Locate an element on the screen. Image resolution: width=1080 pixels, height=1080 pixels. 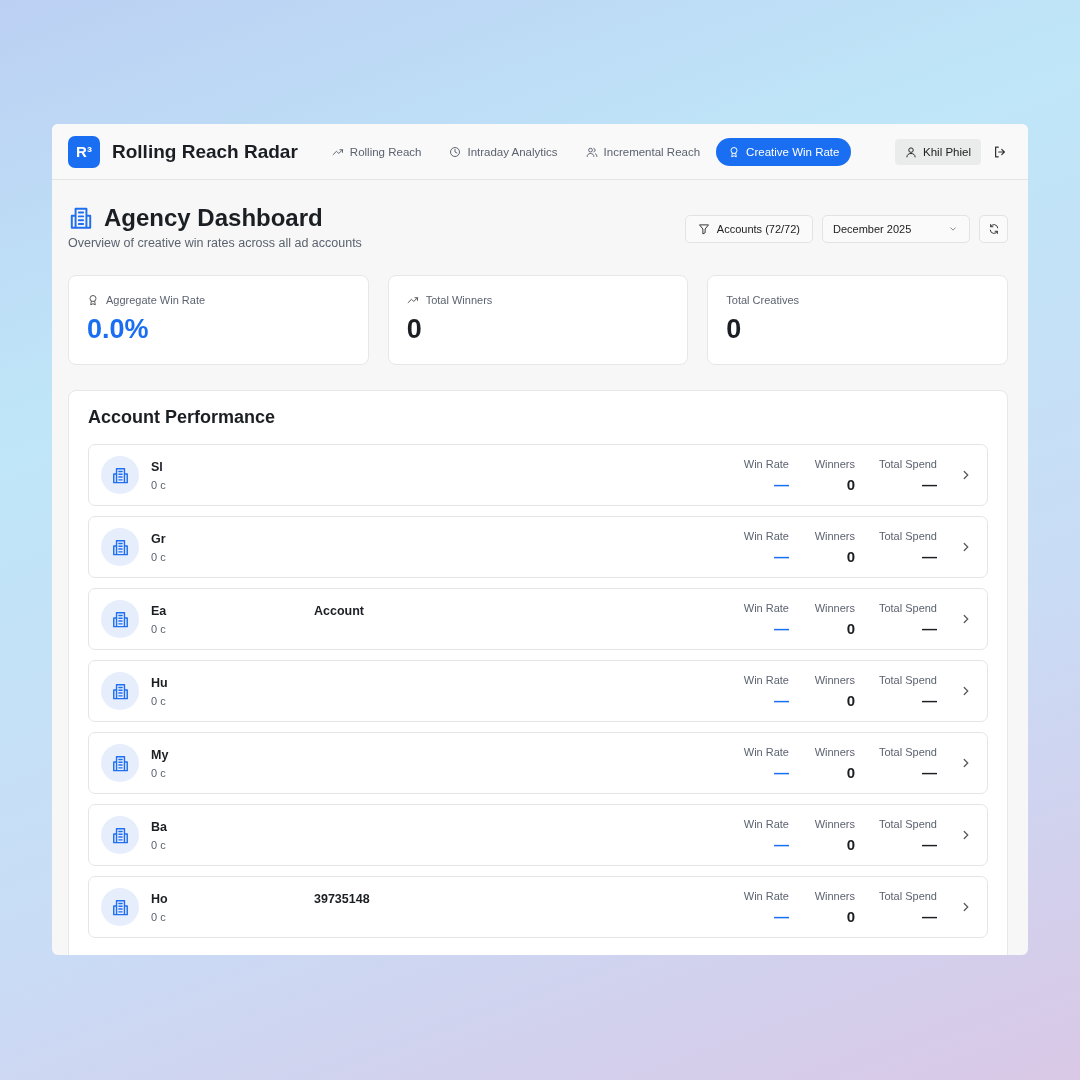
account-row: Ea Account 0 c Win Rate — Winners 0 Total Spend — is located at coordinates (538, 619).